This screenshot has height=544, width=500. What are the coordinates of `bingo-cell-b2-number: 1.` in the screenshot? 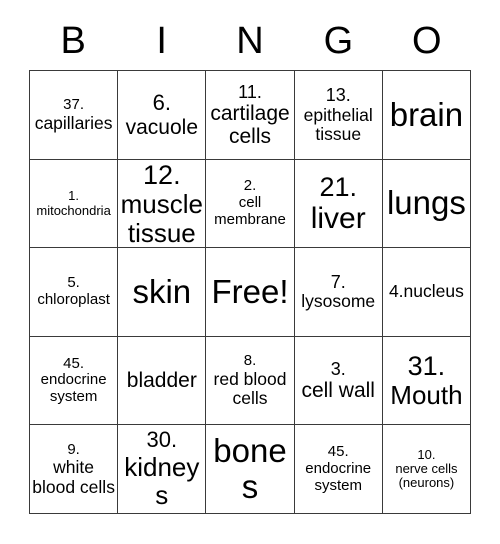 It's located at (74, 195).